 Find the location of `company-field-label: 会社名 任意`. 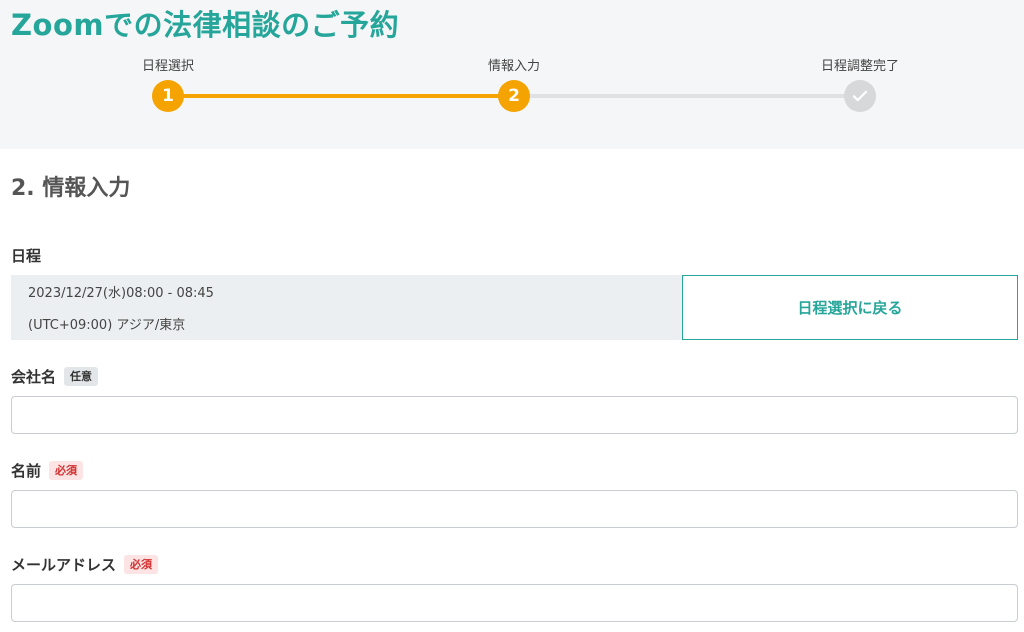

company-field-label: 会社名 任意 is located at coordinates (55, 376).